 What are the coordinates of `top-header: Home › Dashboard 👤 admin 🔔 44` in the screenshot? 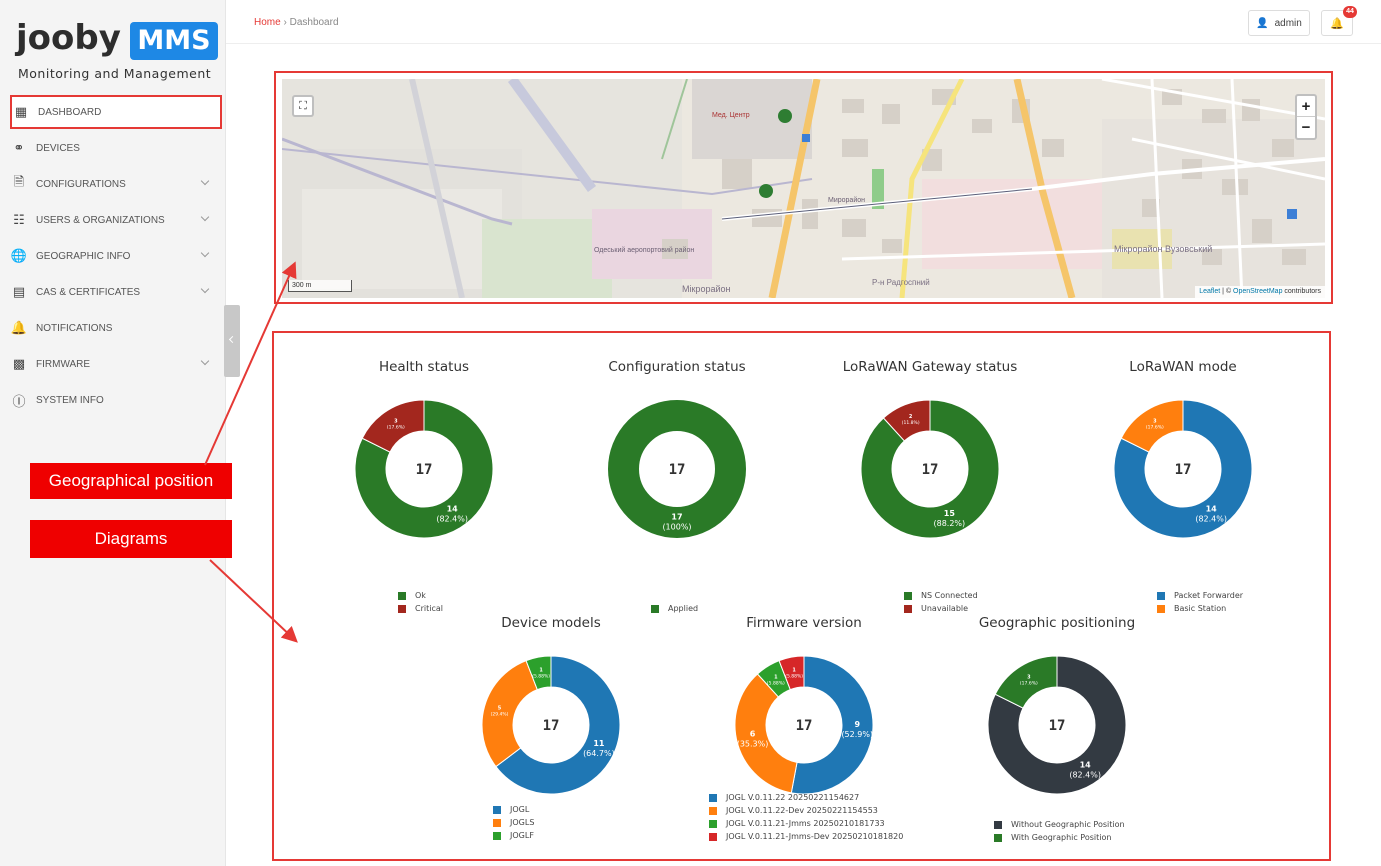 It's located at (803, 22).